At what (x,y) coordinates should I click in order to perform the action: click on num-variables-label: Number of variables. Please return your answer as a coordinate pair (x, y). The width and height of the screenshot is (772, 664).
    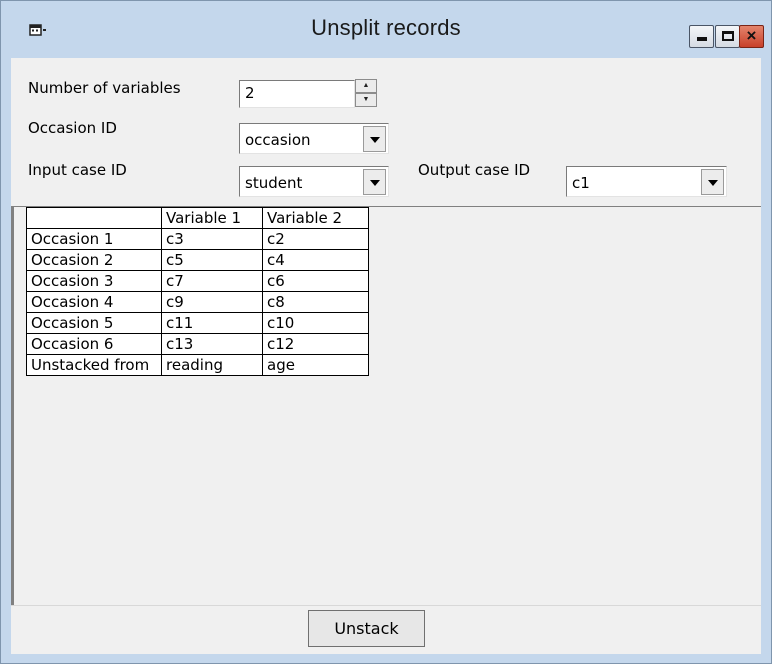
    Looking at the image, I should click on (104, 88).